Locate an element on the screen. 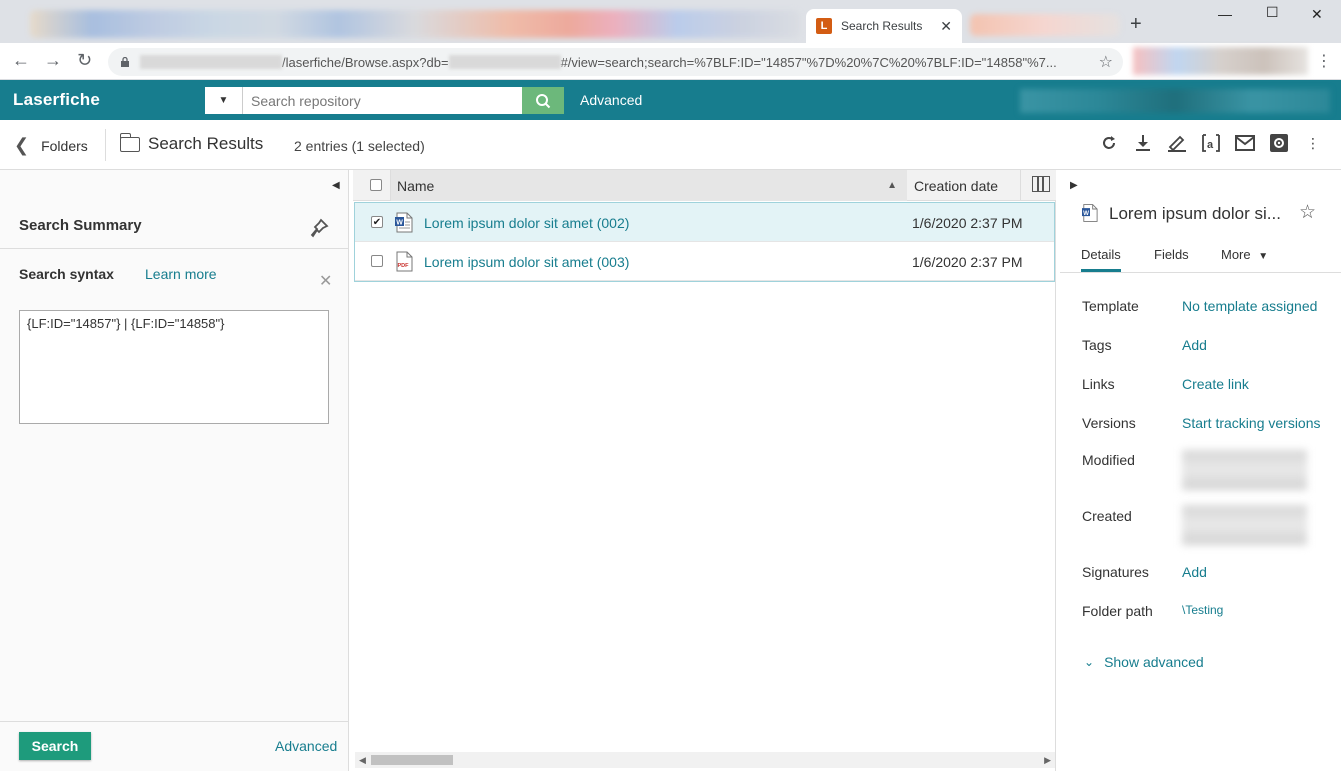 This screenshot has height=771, width=1341. advanced-search-link-bottom: Advanced is located at coordinates (306, 746).